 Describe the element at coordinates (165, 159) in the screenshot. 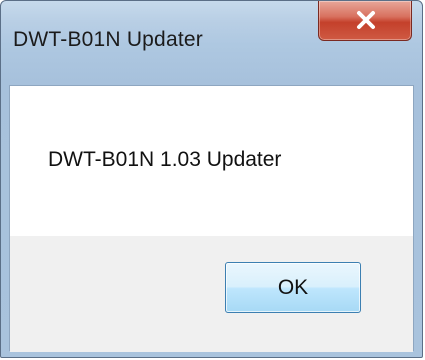

I see `dialog-message: DWT-B01N 1.03 Updater` at that location.